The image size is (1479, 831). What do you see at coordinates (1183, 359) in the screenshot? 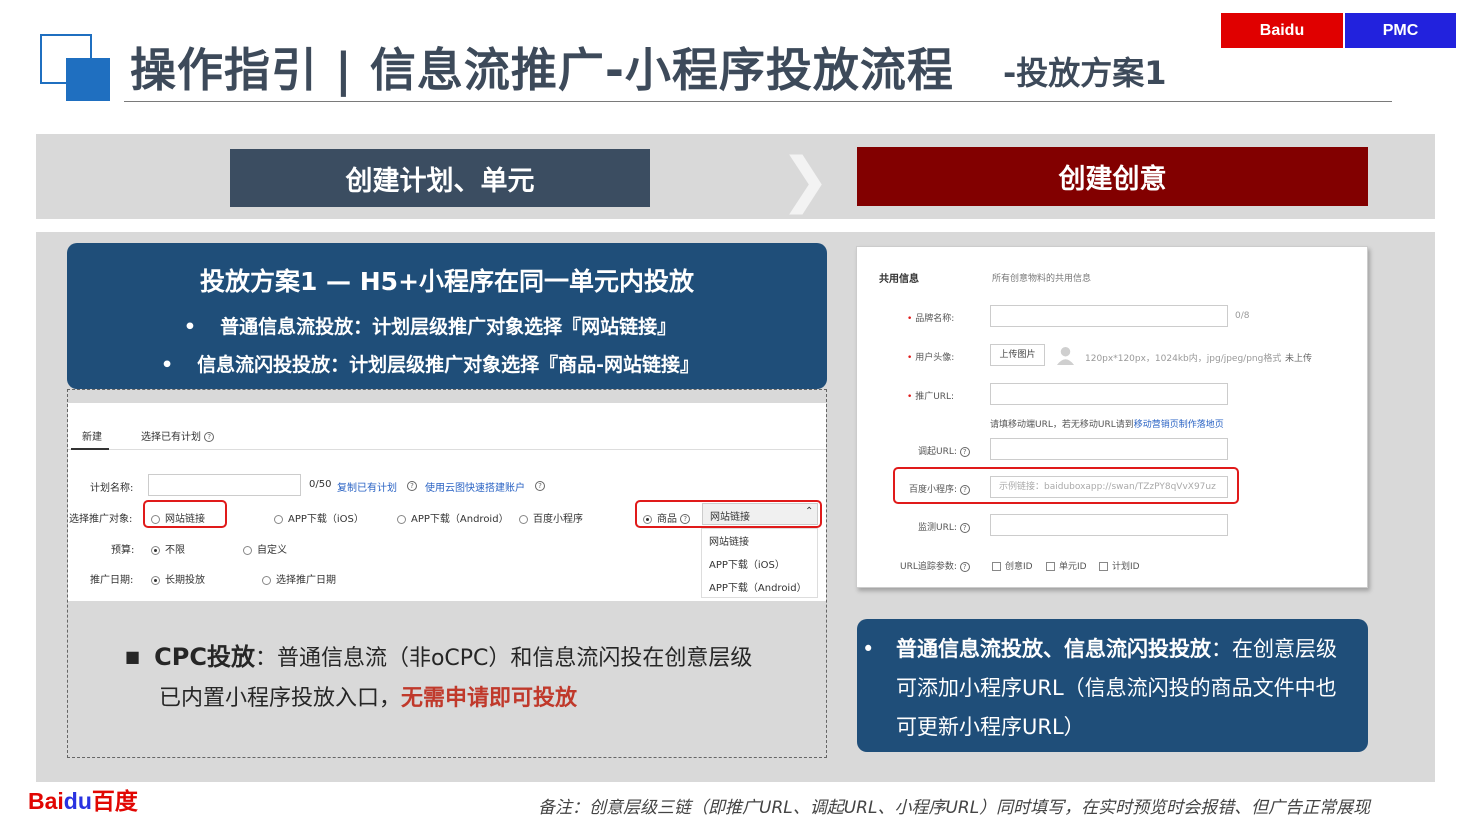
I see `avatar-hint: 120px*120px，1024kb内，jpg/jpeg/png格式` at bounding box center [1183, 359].